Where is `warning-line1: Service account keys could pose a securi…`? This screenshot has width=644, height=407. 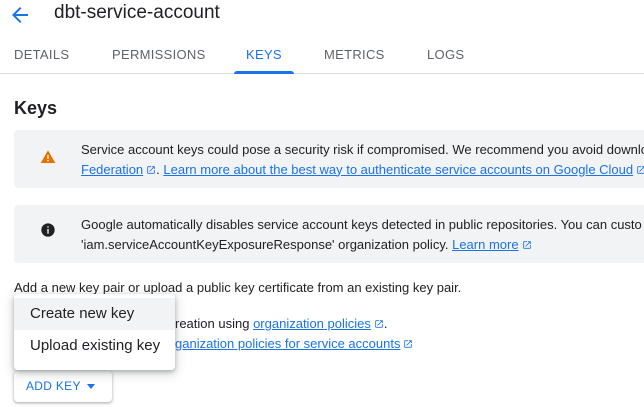 warning-line1: Service account keys could pose a securi… is located at coordinates (362, 149).